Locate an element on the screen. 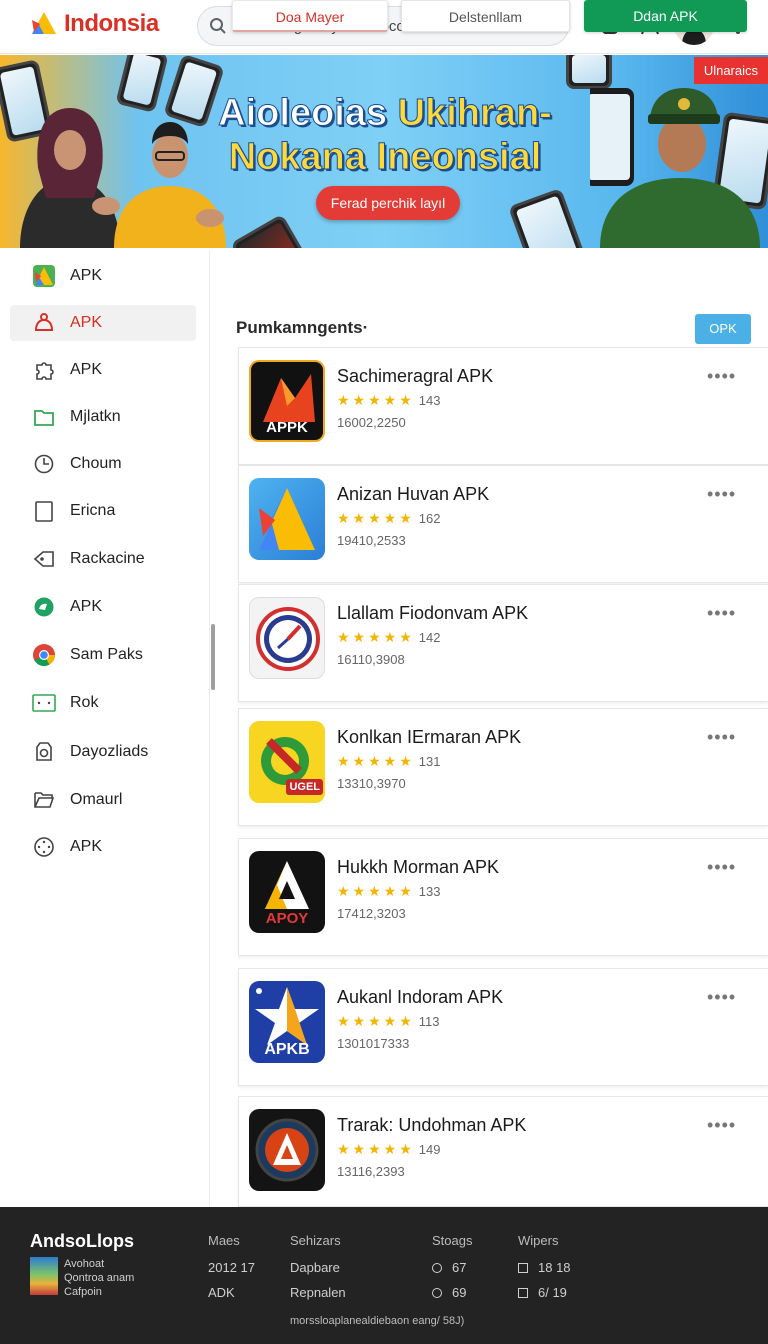 The width and height of the screenshot is (768, 1344). app-icon-text: UGEL is located at coordinates (304, 787).